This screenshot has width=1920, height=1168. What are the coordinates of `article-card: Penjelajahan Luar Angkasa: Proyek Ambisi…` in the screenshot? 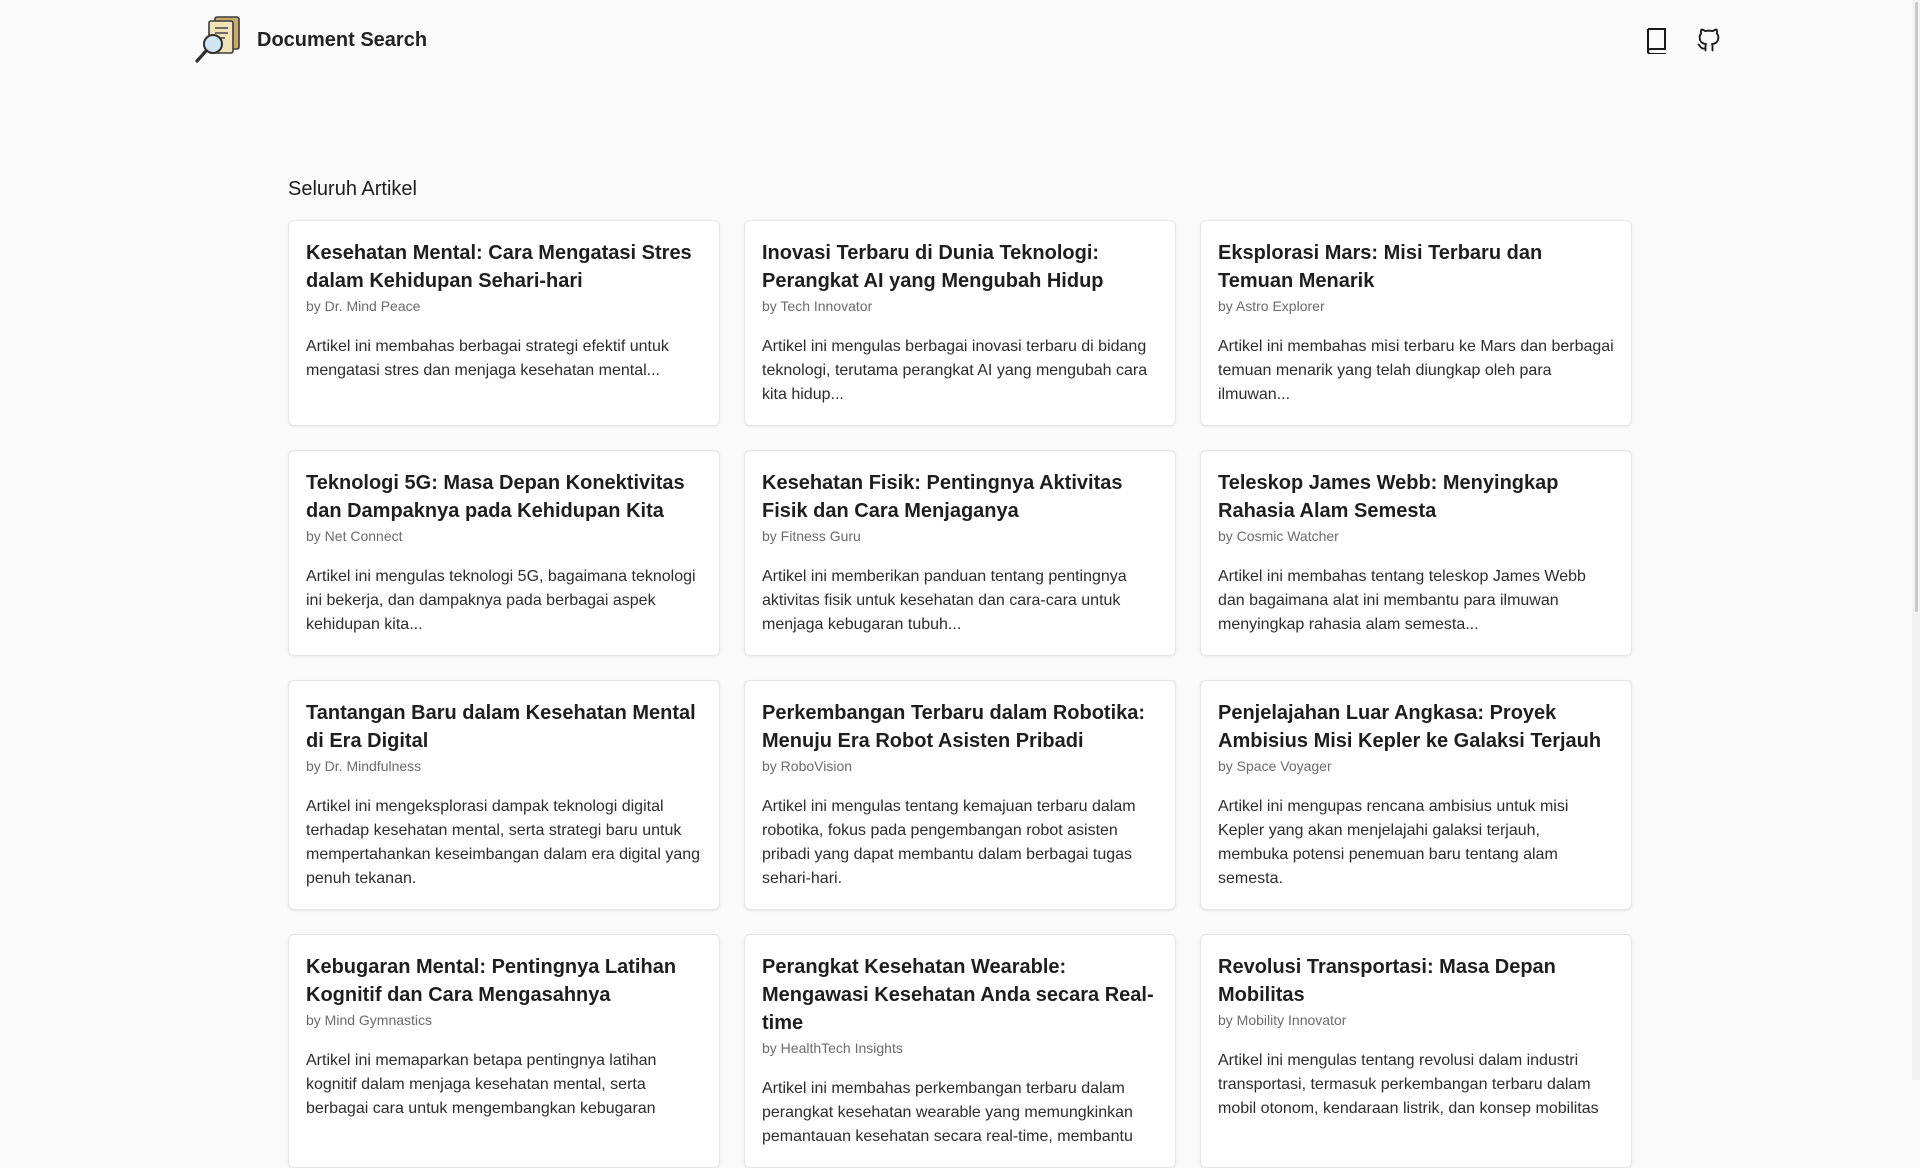 It's located at (1416, 795).